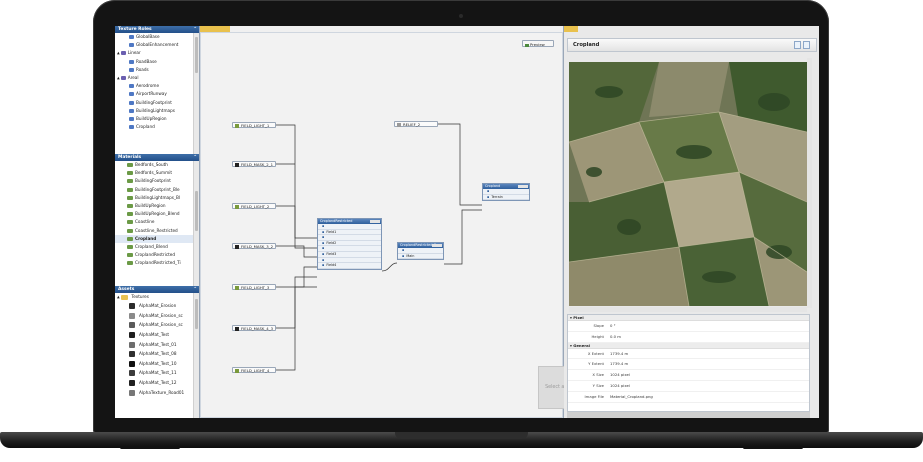  What do you see at coordinates (254, 287) in the screenshot?
I see `input-field-light-3: FIELD_LIGHT_3` at bounding box center [254, 287].